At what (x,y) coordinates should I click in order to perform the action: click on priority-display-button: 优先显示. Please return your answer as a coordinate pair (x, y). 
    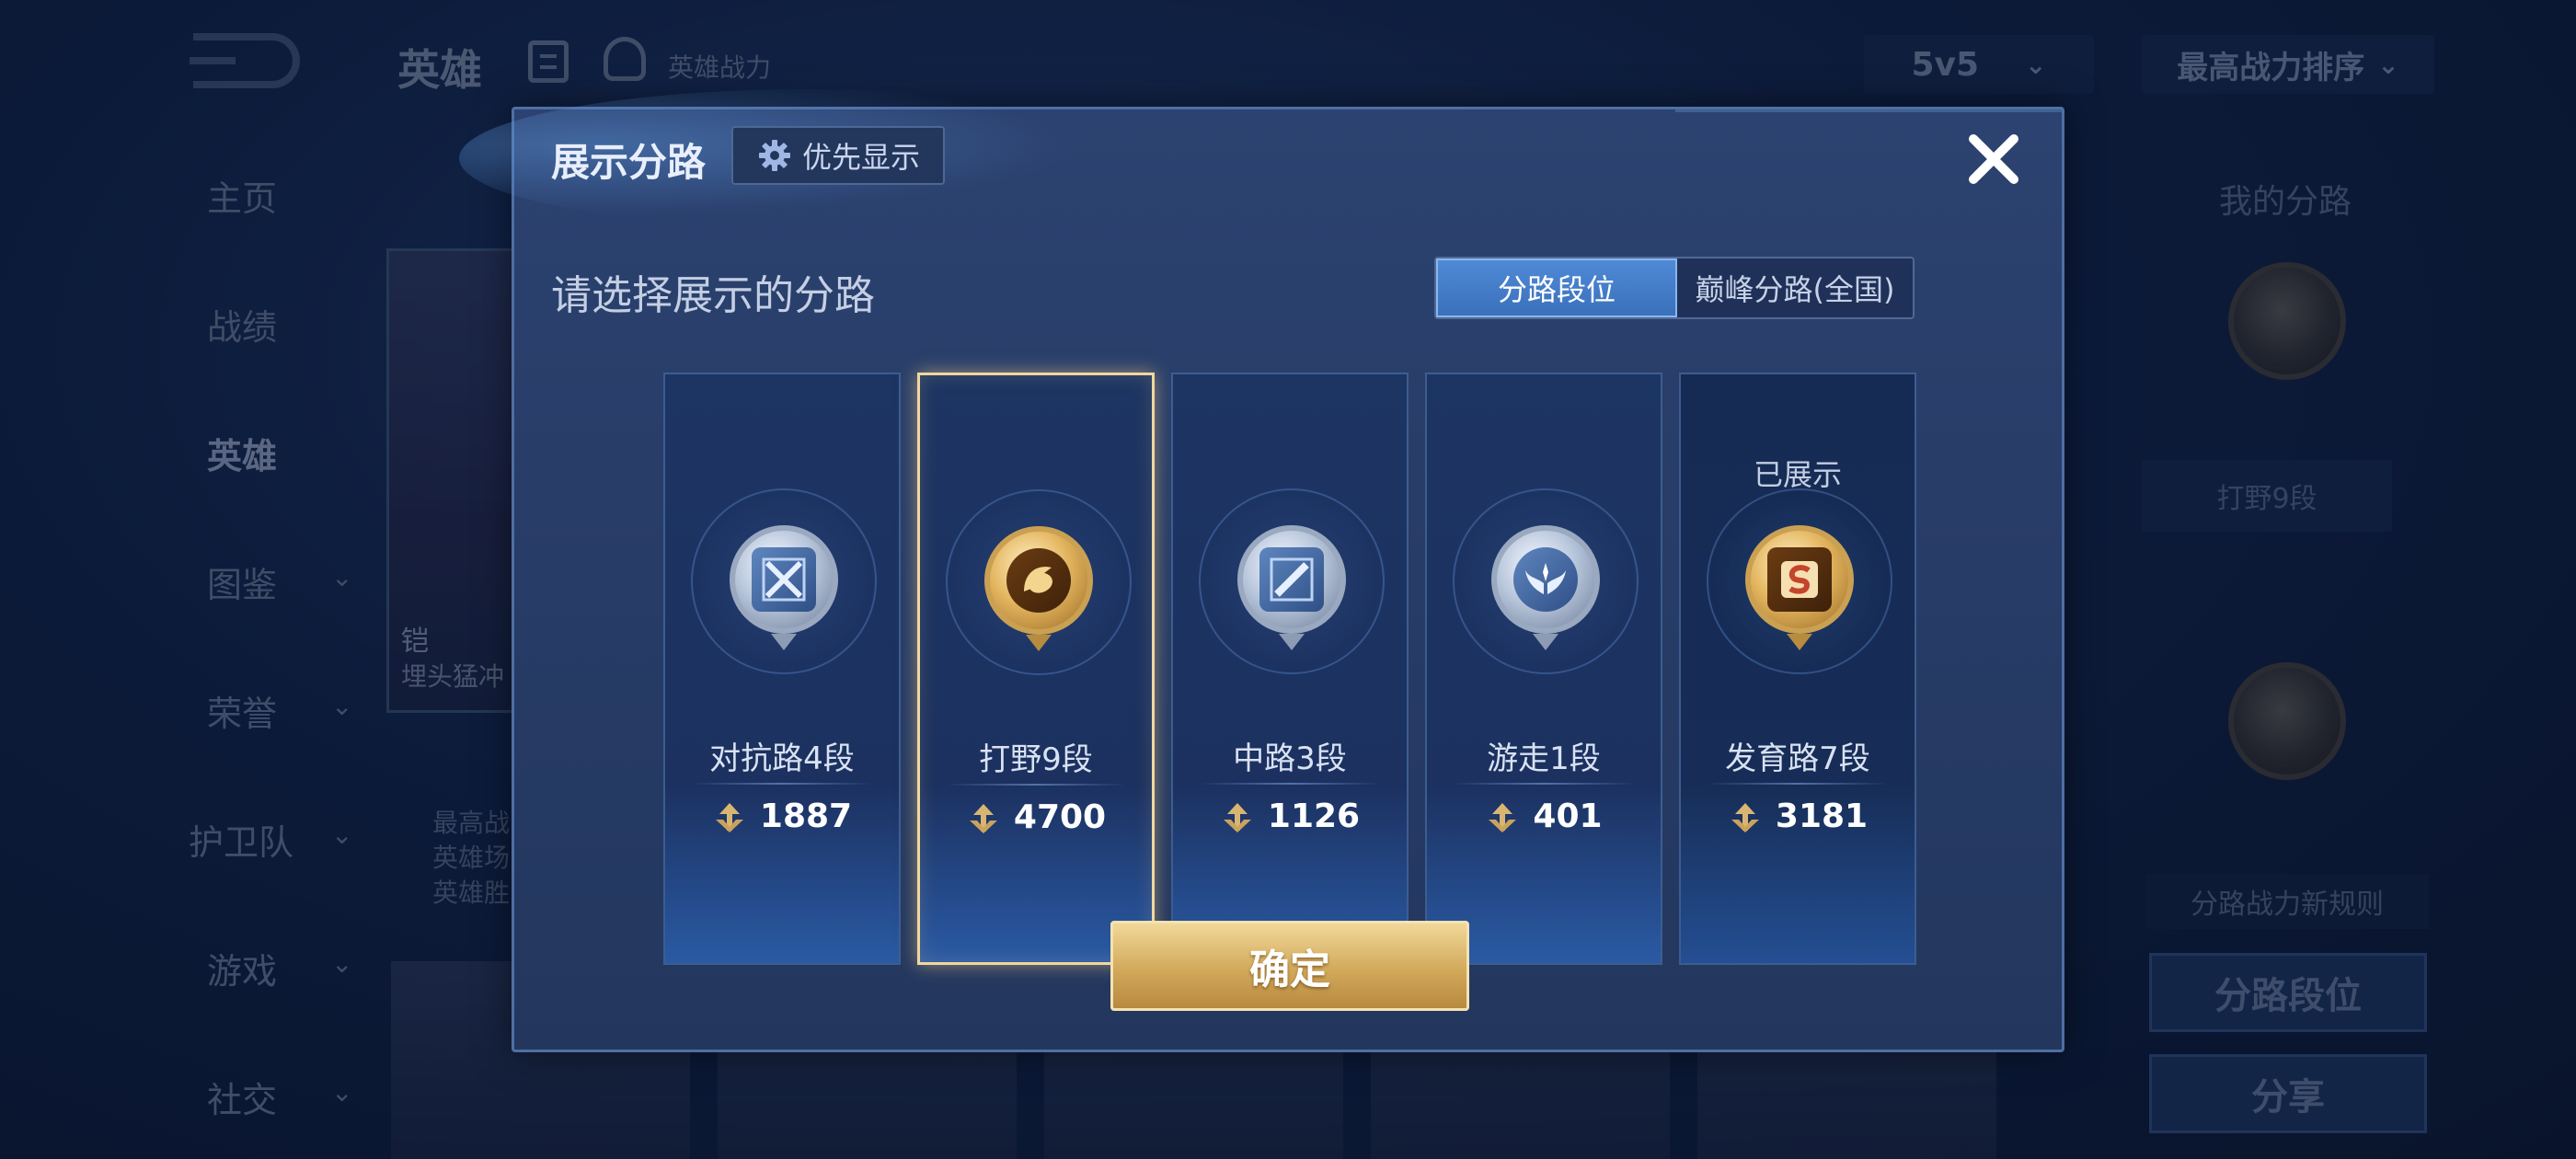
    Looking at the image, I should click on (838, 155).